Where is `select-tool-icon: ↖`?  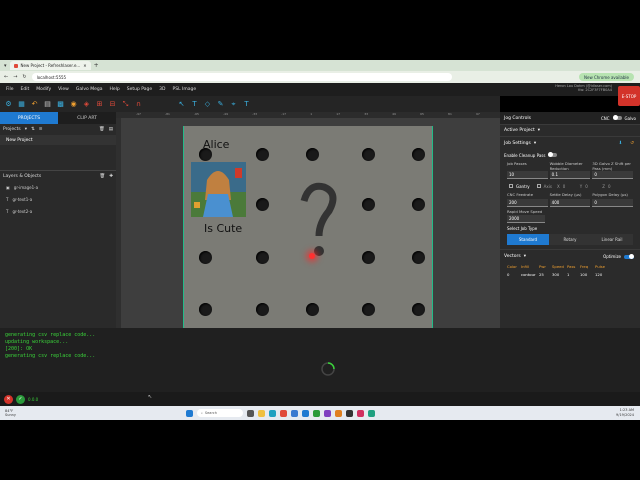
select-tool-icon: ↖ is located at coordinates (181, 104).